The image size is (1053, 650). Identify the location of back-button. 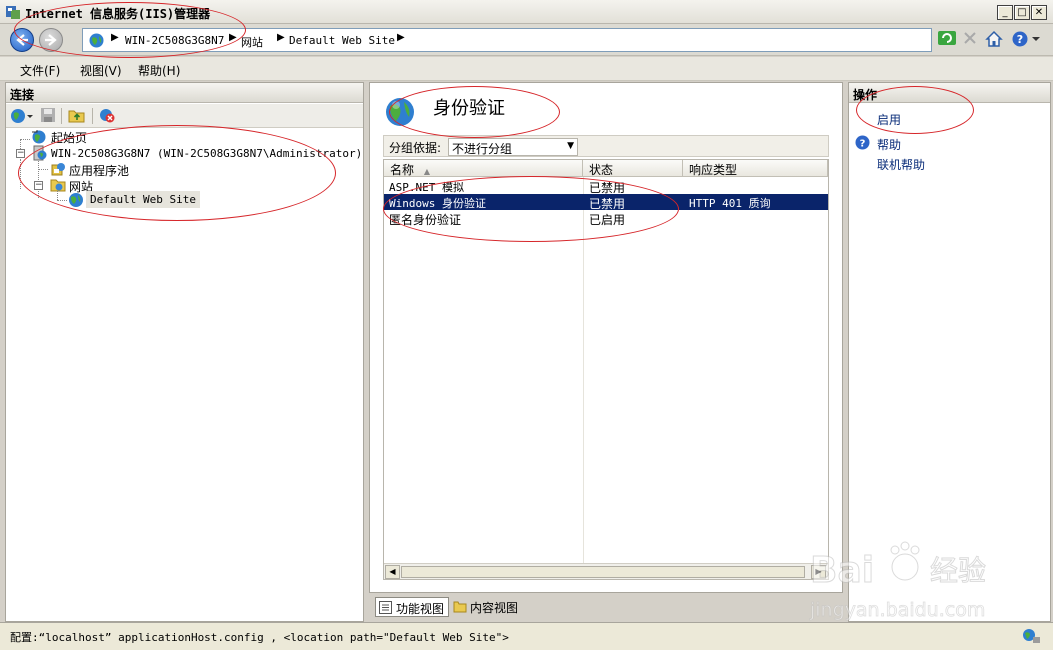
(22, 40).